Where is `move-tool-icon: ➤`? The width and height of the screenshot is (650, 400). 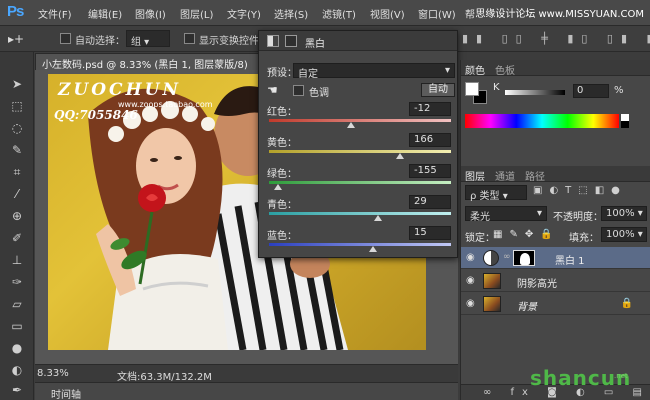 move-tool-icon: ➤ is located at coordinates (17, 84).